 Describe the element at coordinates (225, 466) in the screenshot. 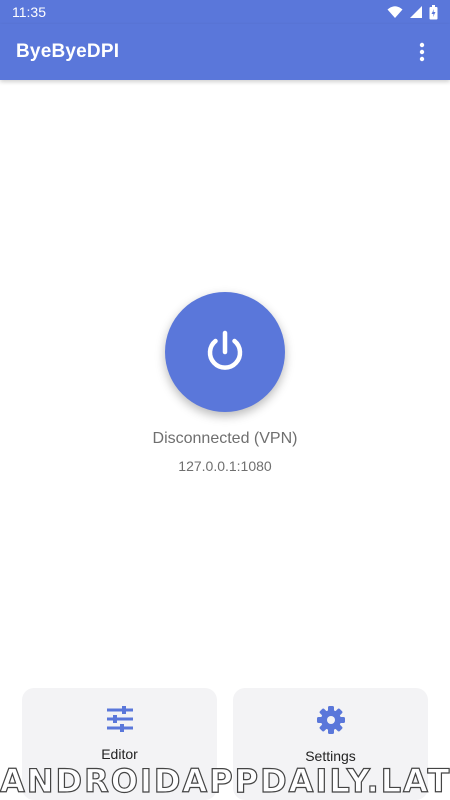

I see `proxy-address: 127.0.0.1:1080` at that location.